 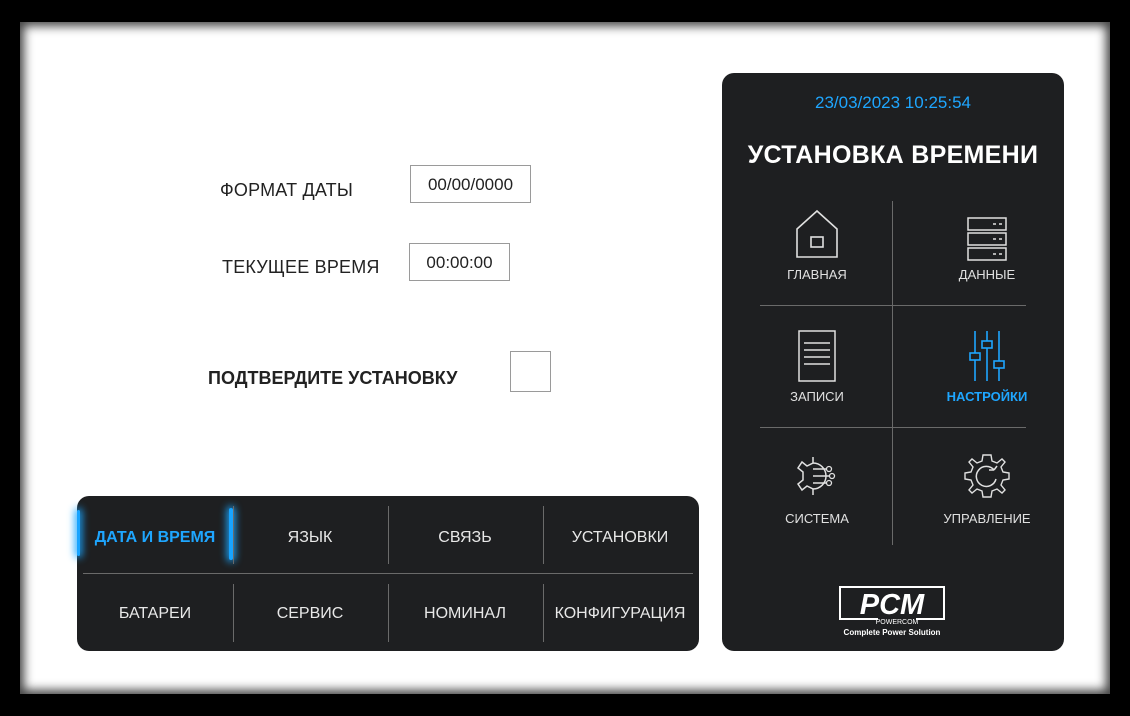 I want to click on tab-communication: СВЯЗЬ, so click(x=465, y=538).